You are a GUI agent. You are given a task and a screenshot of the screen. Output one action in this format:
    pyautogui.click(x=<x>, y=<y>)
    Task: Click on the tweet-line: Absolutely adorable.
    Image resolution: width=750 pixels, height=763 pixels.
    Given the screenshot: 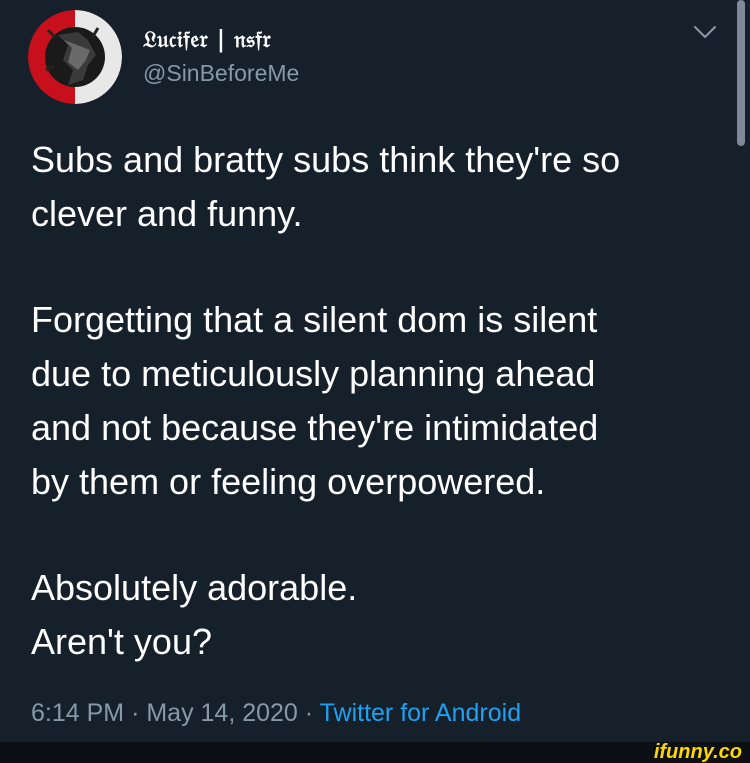 What is the action you would take?
    pyautogui.click(x=194, y=587)
    